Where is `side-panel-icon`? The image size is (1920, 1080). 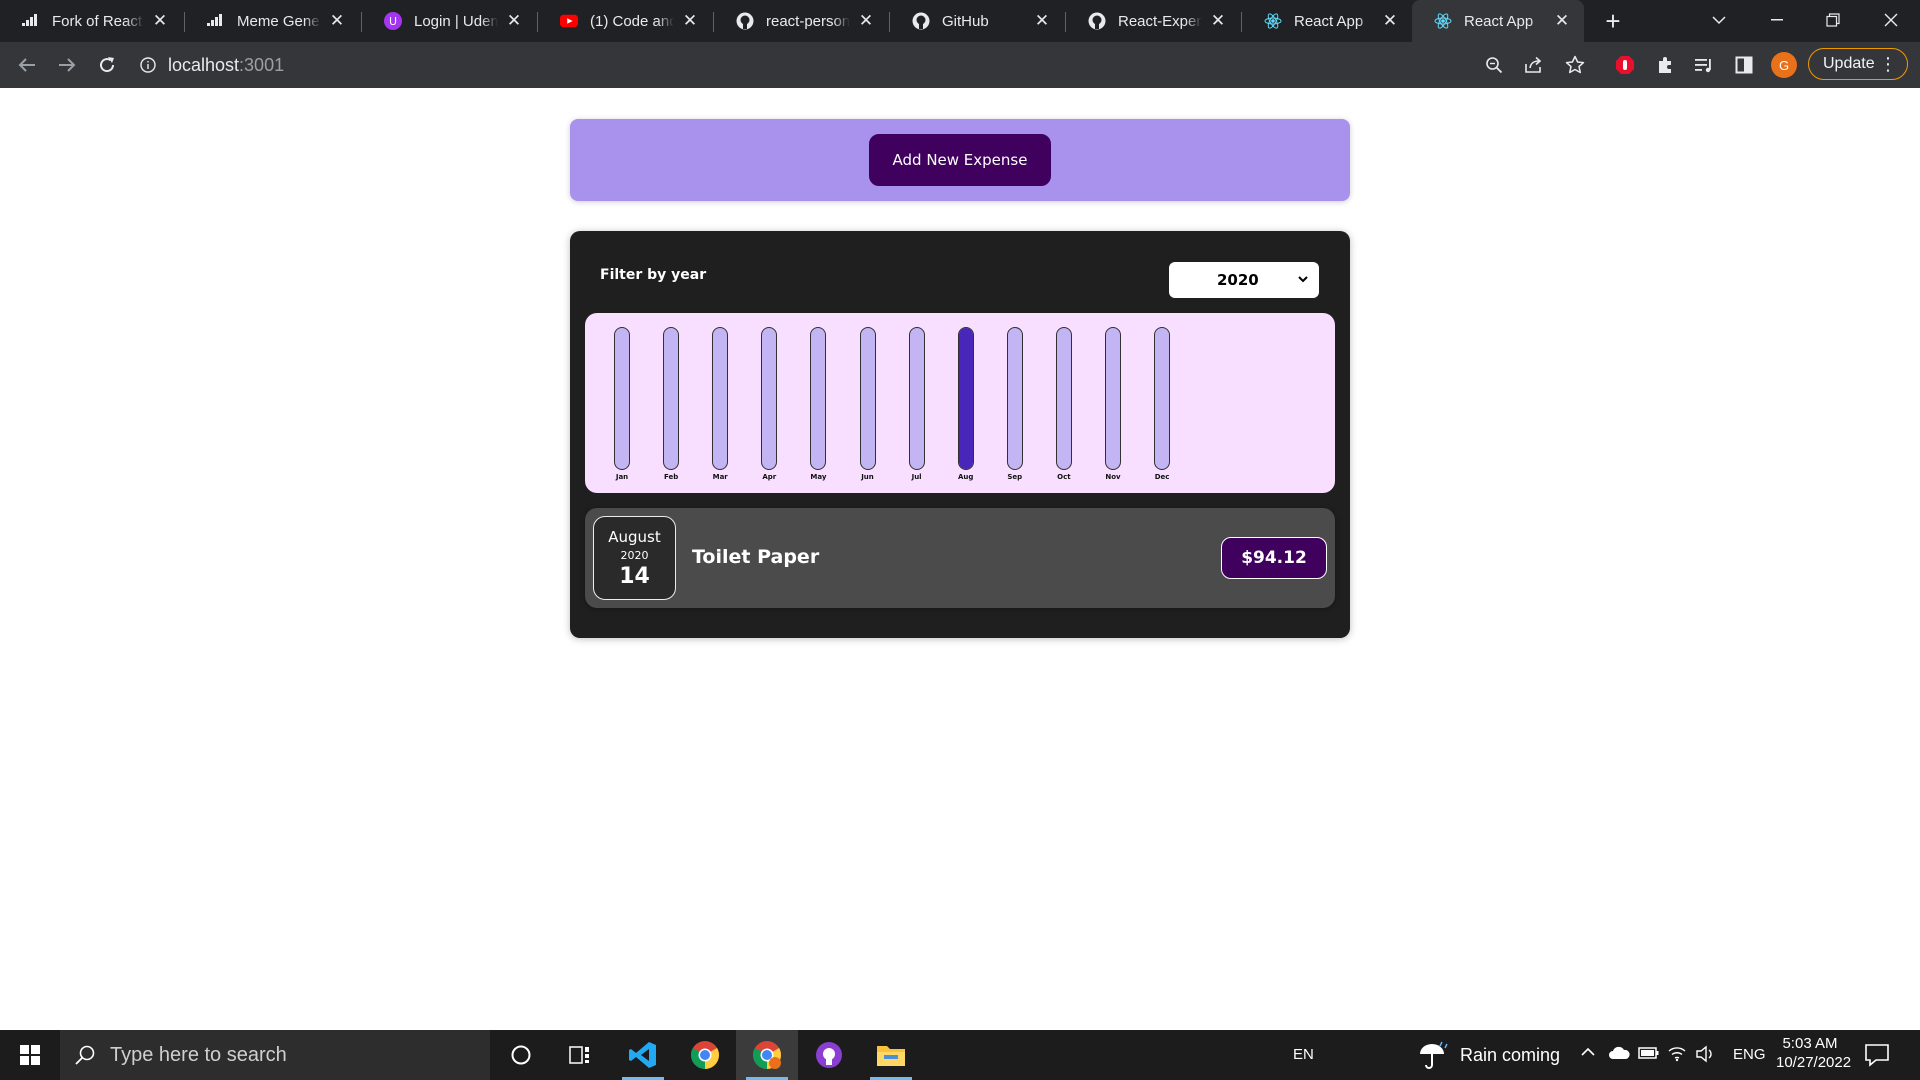
side-panel-icon is located at coordinates (1744, 65).